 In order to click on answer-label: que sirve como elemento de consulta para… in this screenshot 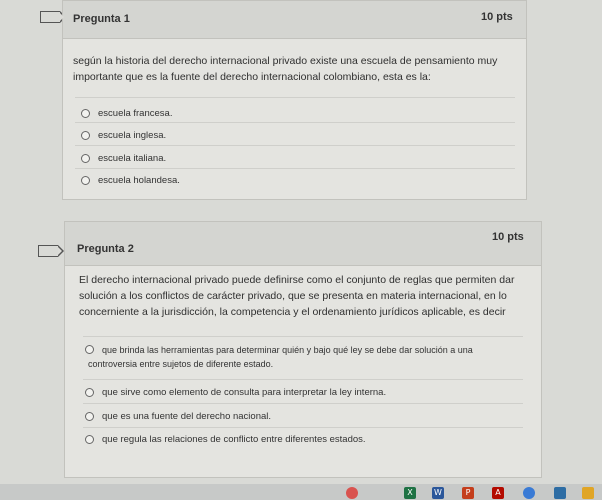, I will do `click(244, 392)`.